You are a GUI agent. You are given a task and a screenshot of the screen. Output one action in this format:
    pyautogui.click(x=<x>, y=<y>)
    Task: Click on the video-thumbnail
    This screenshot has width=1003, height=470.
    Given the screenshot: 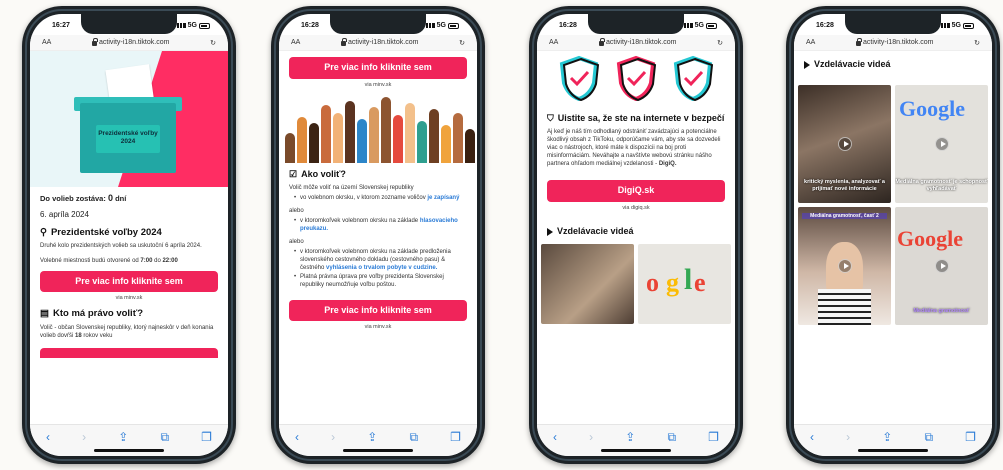 What is the action you would take?
    pyautogui.click(x=587, y=283)
    